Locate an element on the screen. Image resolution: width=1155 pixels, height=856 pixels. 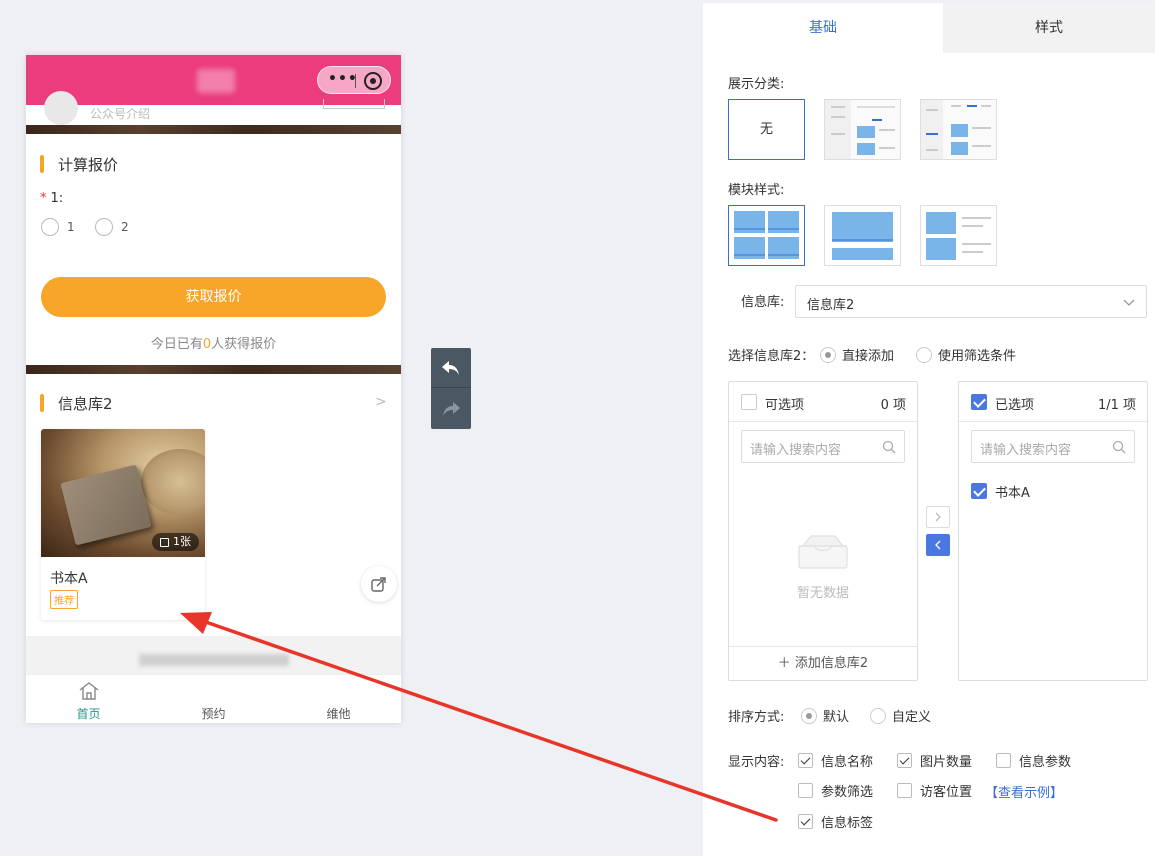
tab-base: 基础 is located at coordinates (823, 28).